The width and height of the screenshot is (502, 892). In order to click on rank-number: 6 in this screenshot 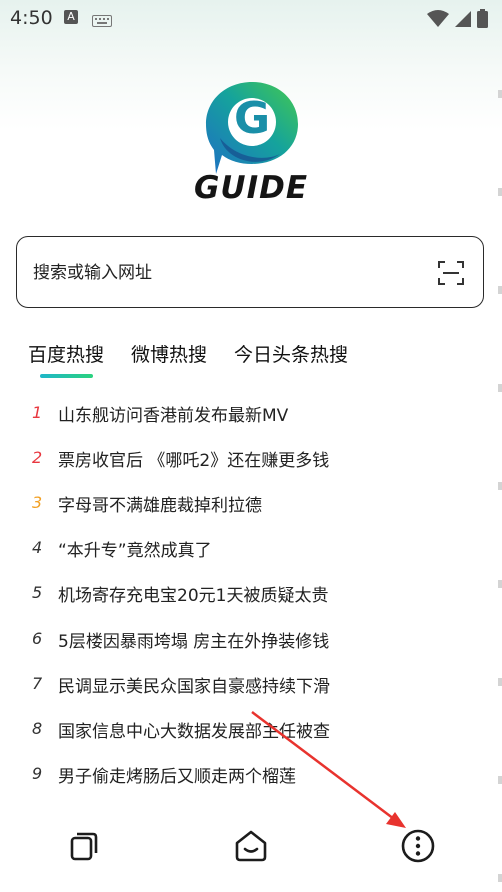, I will do `click(37, 638)`.